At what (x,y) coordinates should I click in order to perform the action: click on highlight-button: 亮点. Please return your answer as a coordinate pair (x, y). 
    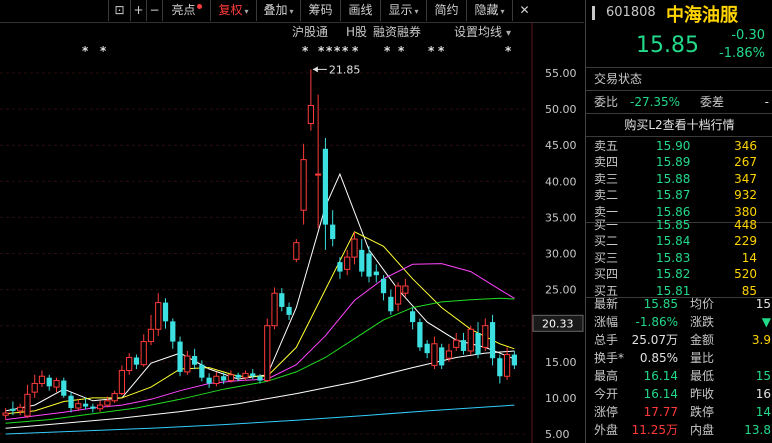
    Looking at the image, I should click on (186, 10).